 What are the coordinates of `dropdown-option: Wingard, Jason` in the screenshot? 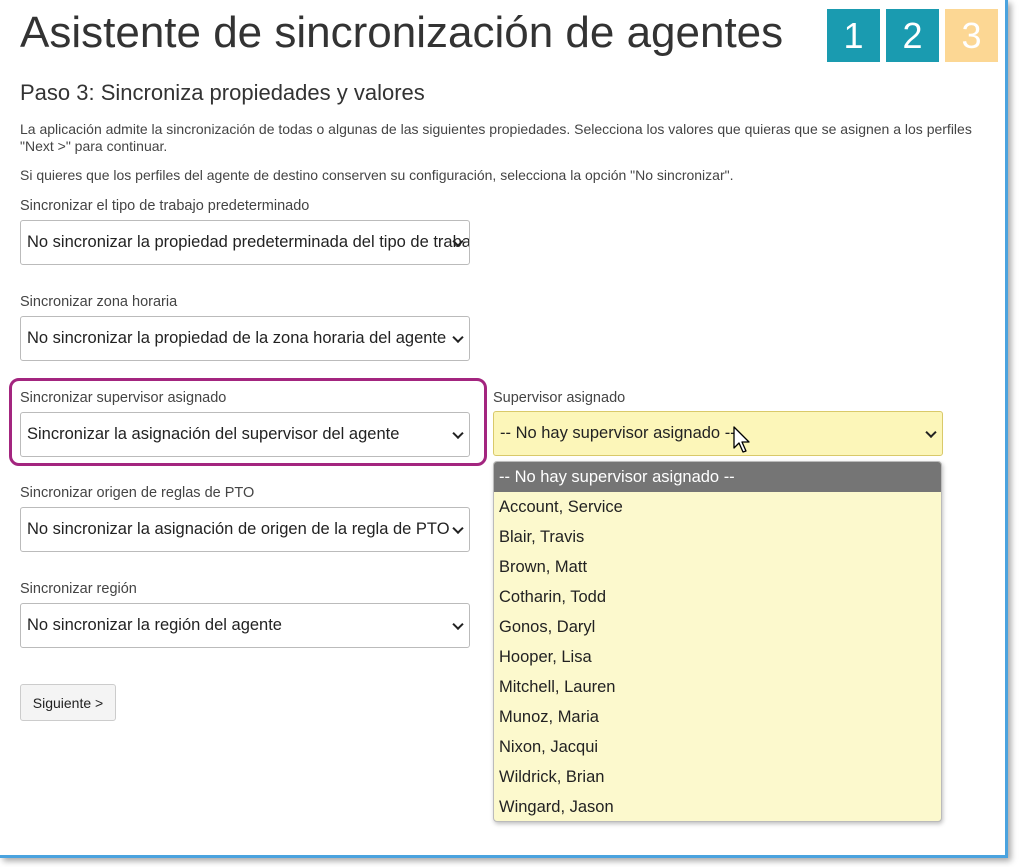 It's located at (717, 806).